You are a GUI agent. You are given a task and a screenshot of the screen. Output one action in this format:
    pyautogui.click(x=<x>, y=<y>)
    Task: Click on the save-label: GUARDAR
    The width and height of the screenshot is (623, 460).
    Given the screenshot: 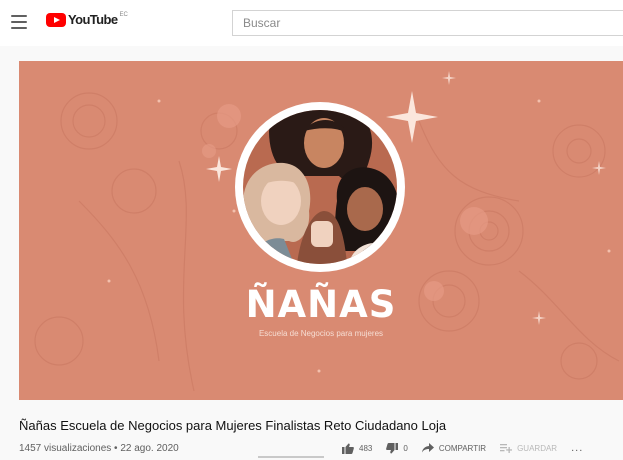 What is the action you would take?
    pyautogui.click(x=537, y=448)
    